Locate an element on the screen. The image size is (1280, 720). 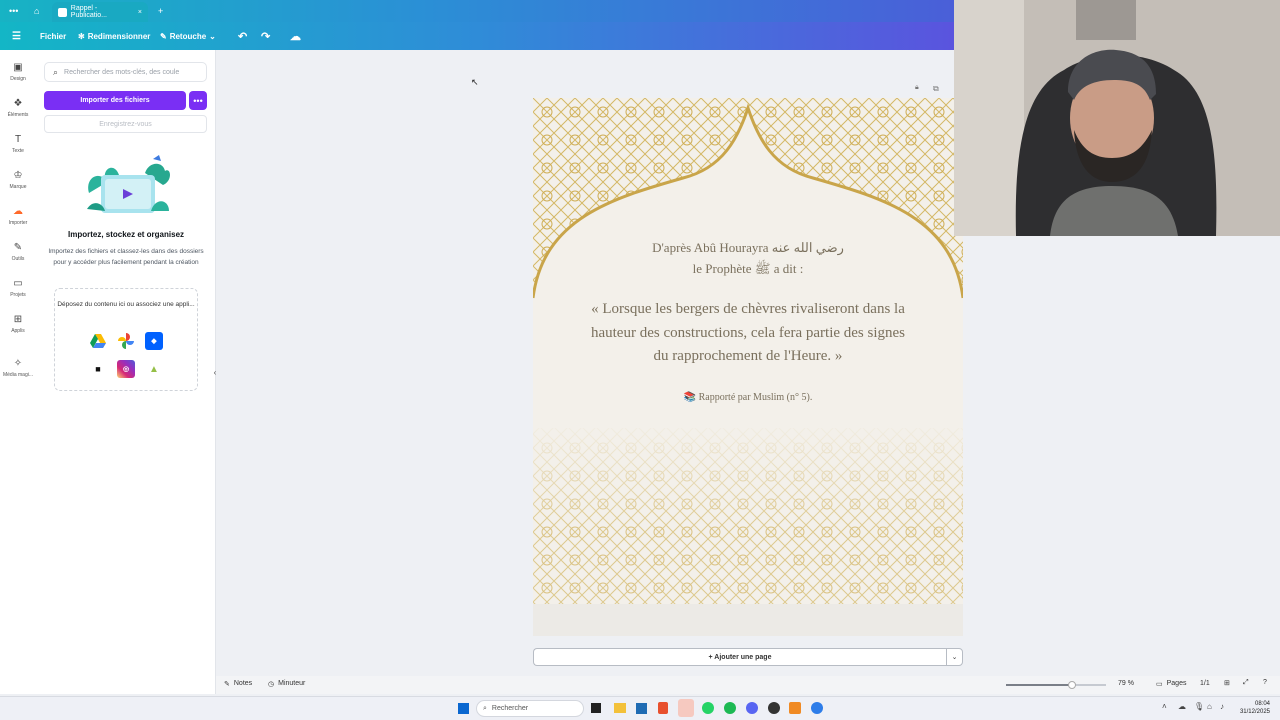
notes-icon: ✎ is located at coordinates (227, 684).